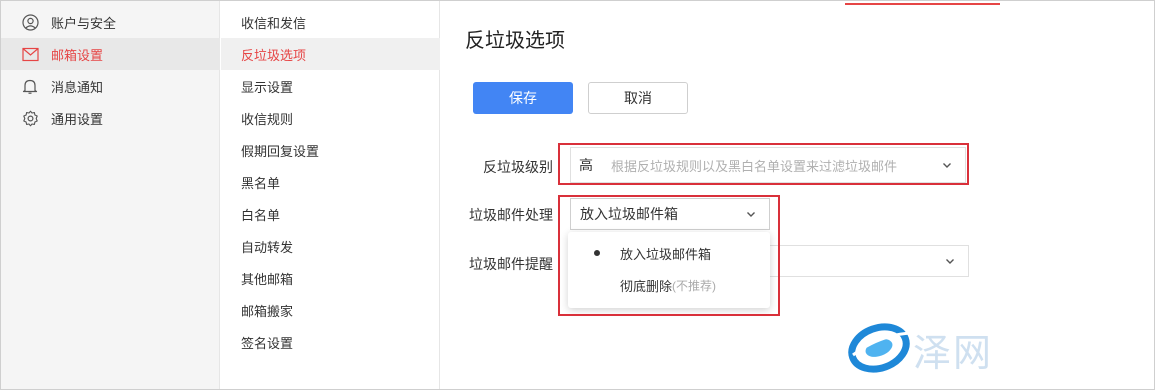  Describe the element at coordinates (77, 87) in the screenshot. I see `sidebar-item-label: 消息通知` at that location.